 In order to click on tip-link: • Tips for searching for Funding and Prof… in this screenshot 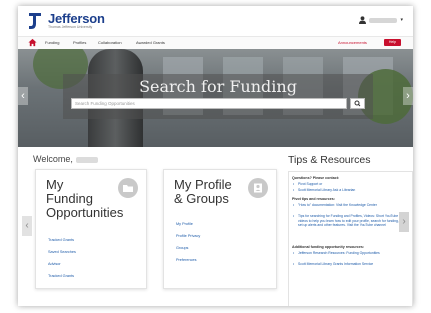, I will do `click(348, 221)`.